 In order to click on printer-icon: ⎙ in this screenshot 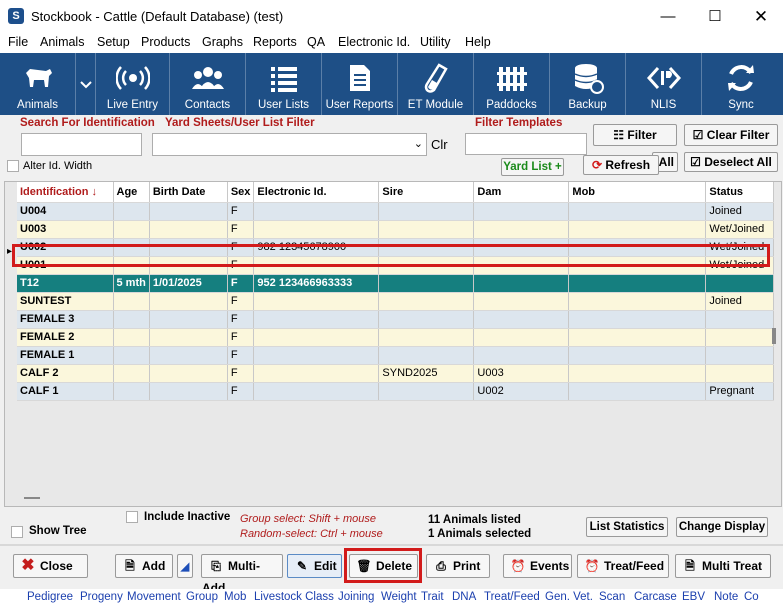, I will do `click(441, 566)`.